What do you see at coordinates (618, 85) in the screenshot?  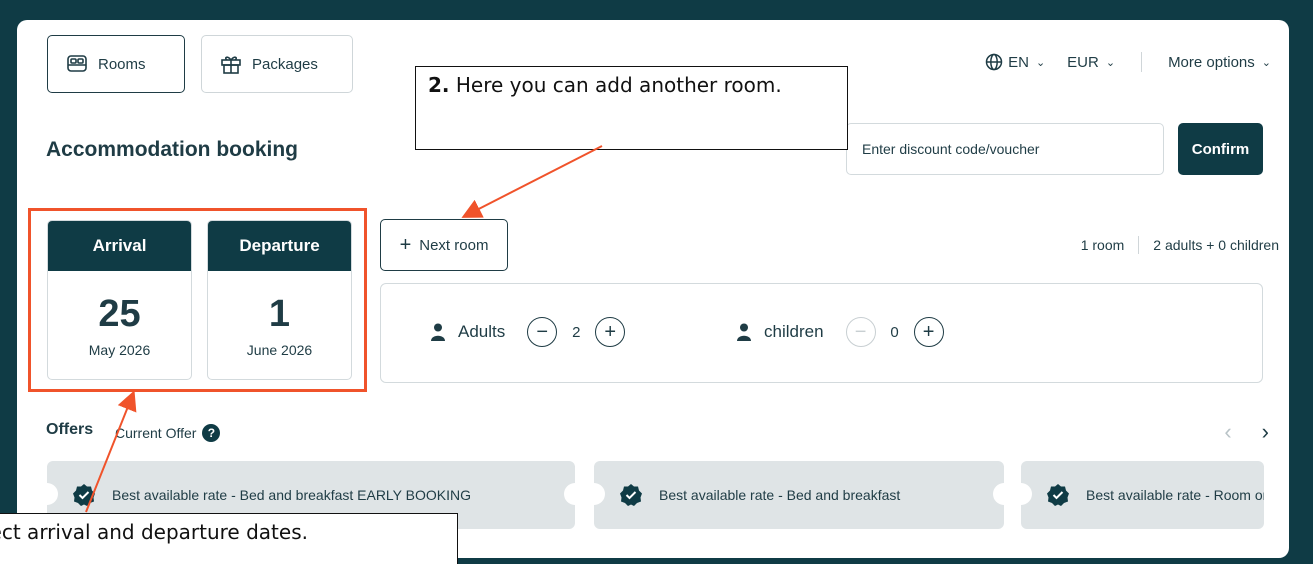 I see `callout-add-room-text: Here you can add another room.` at bounding box center [618, 85].